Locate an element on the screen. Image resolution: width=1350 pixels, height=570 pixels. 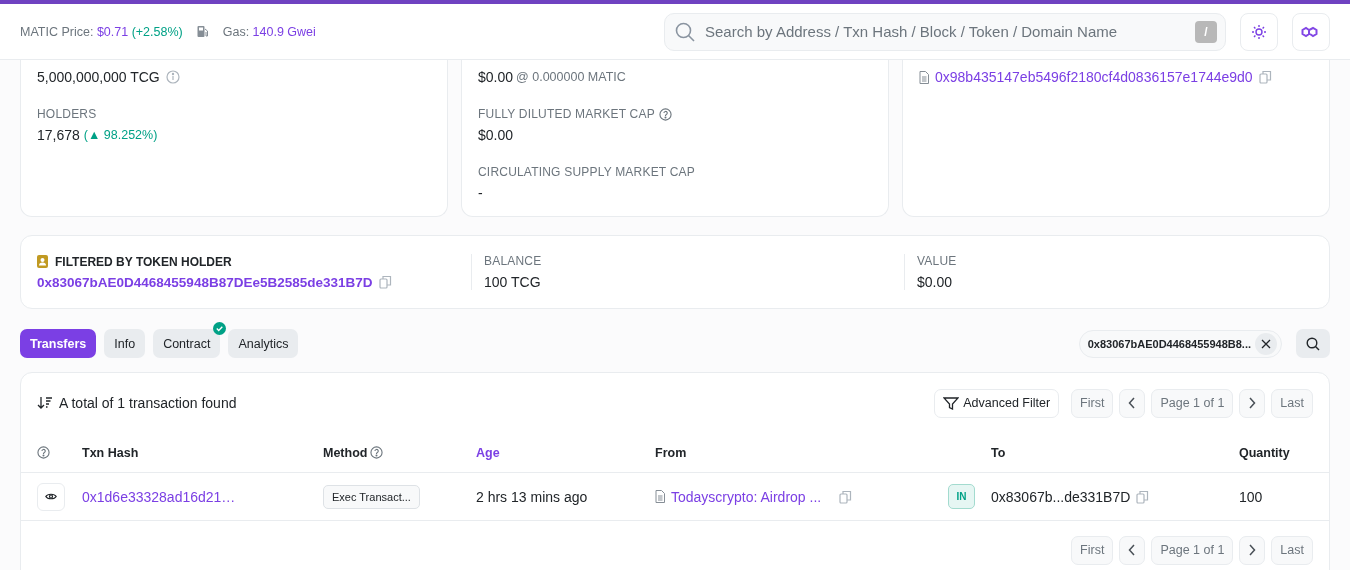
holders-change: (▲ 98.252%) is located at coordinates (120, 135).